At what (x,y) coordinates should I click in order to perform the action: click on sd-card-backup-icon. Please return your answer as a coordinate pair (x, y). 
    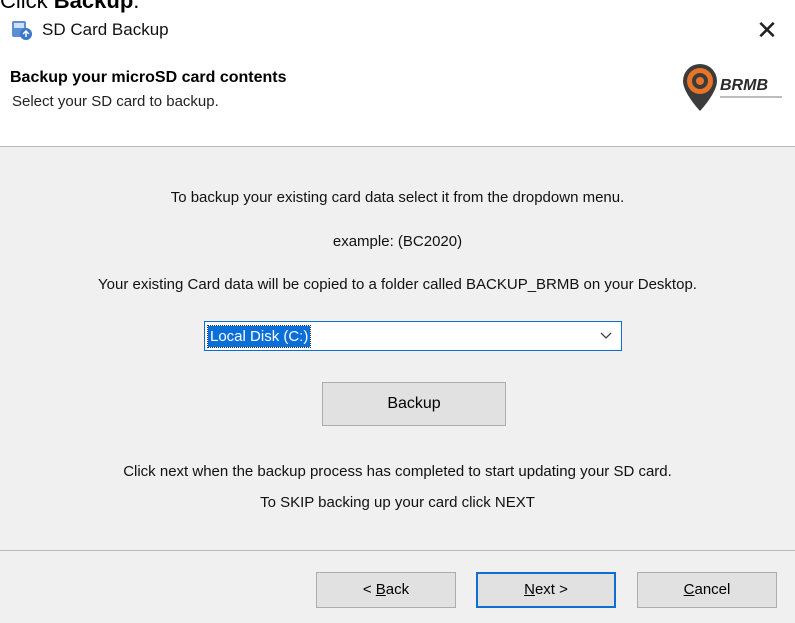
    Looking at the image, I should click on (22, 30).